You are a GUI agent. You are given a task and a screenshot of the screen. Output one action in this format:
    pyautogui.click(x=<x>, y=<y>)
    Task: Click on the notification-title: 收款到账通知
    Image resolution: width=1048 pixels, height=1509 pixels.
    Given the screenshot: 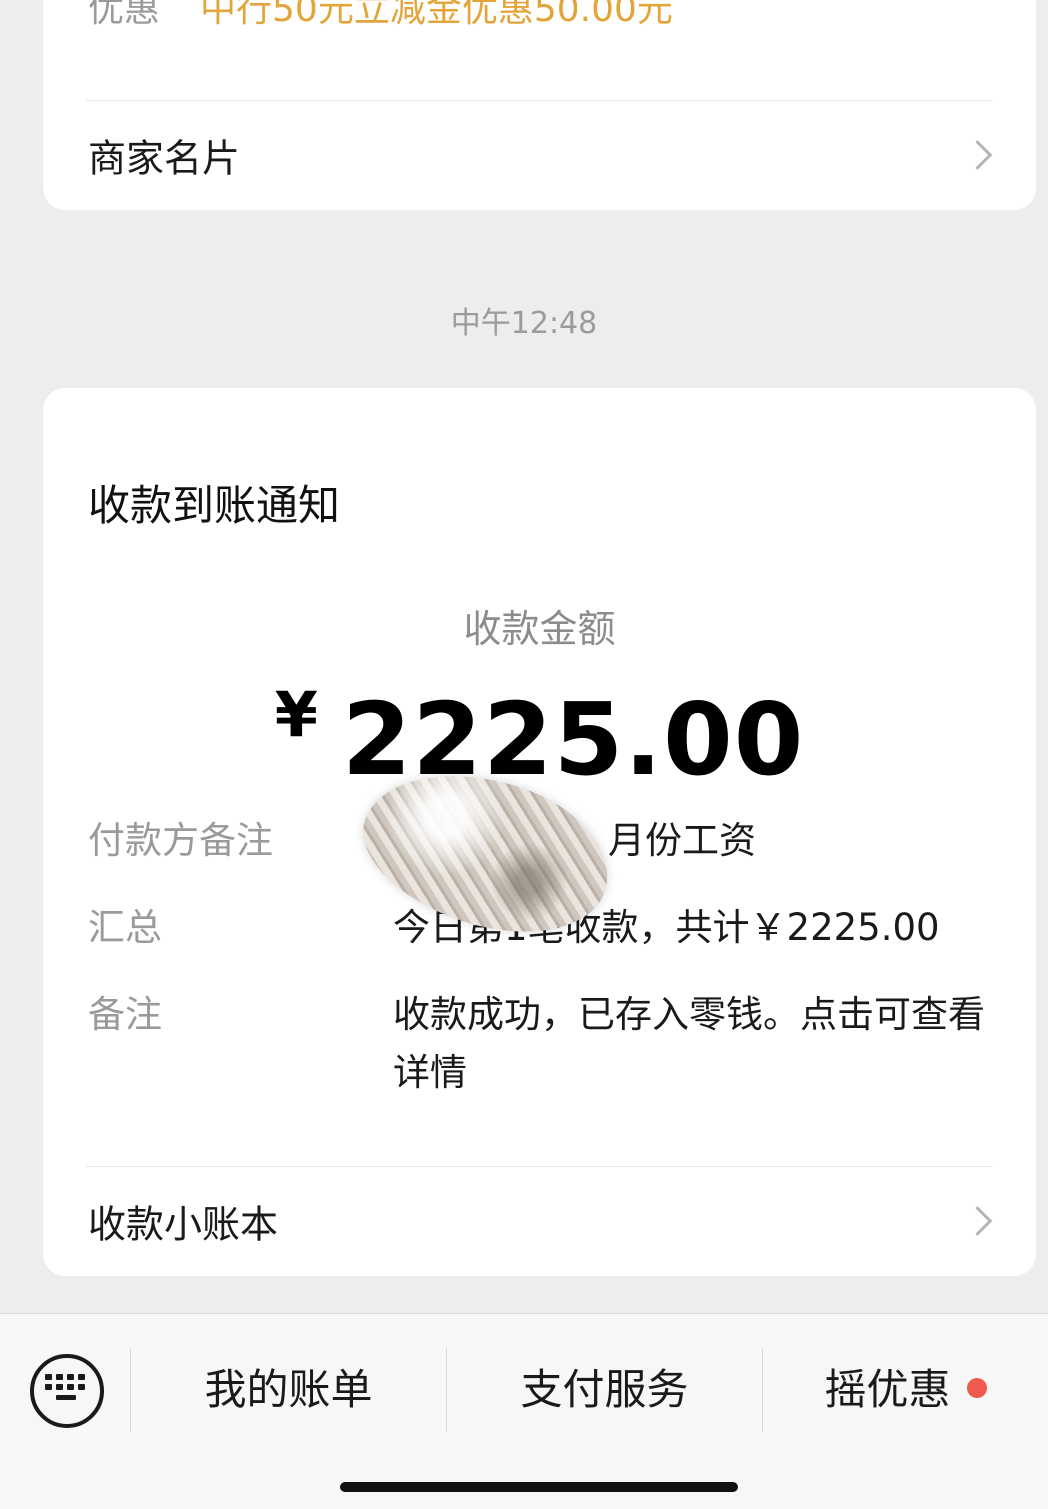 What is the action you would take?
    pyautogui.click(x=214, y=505)
    